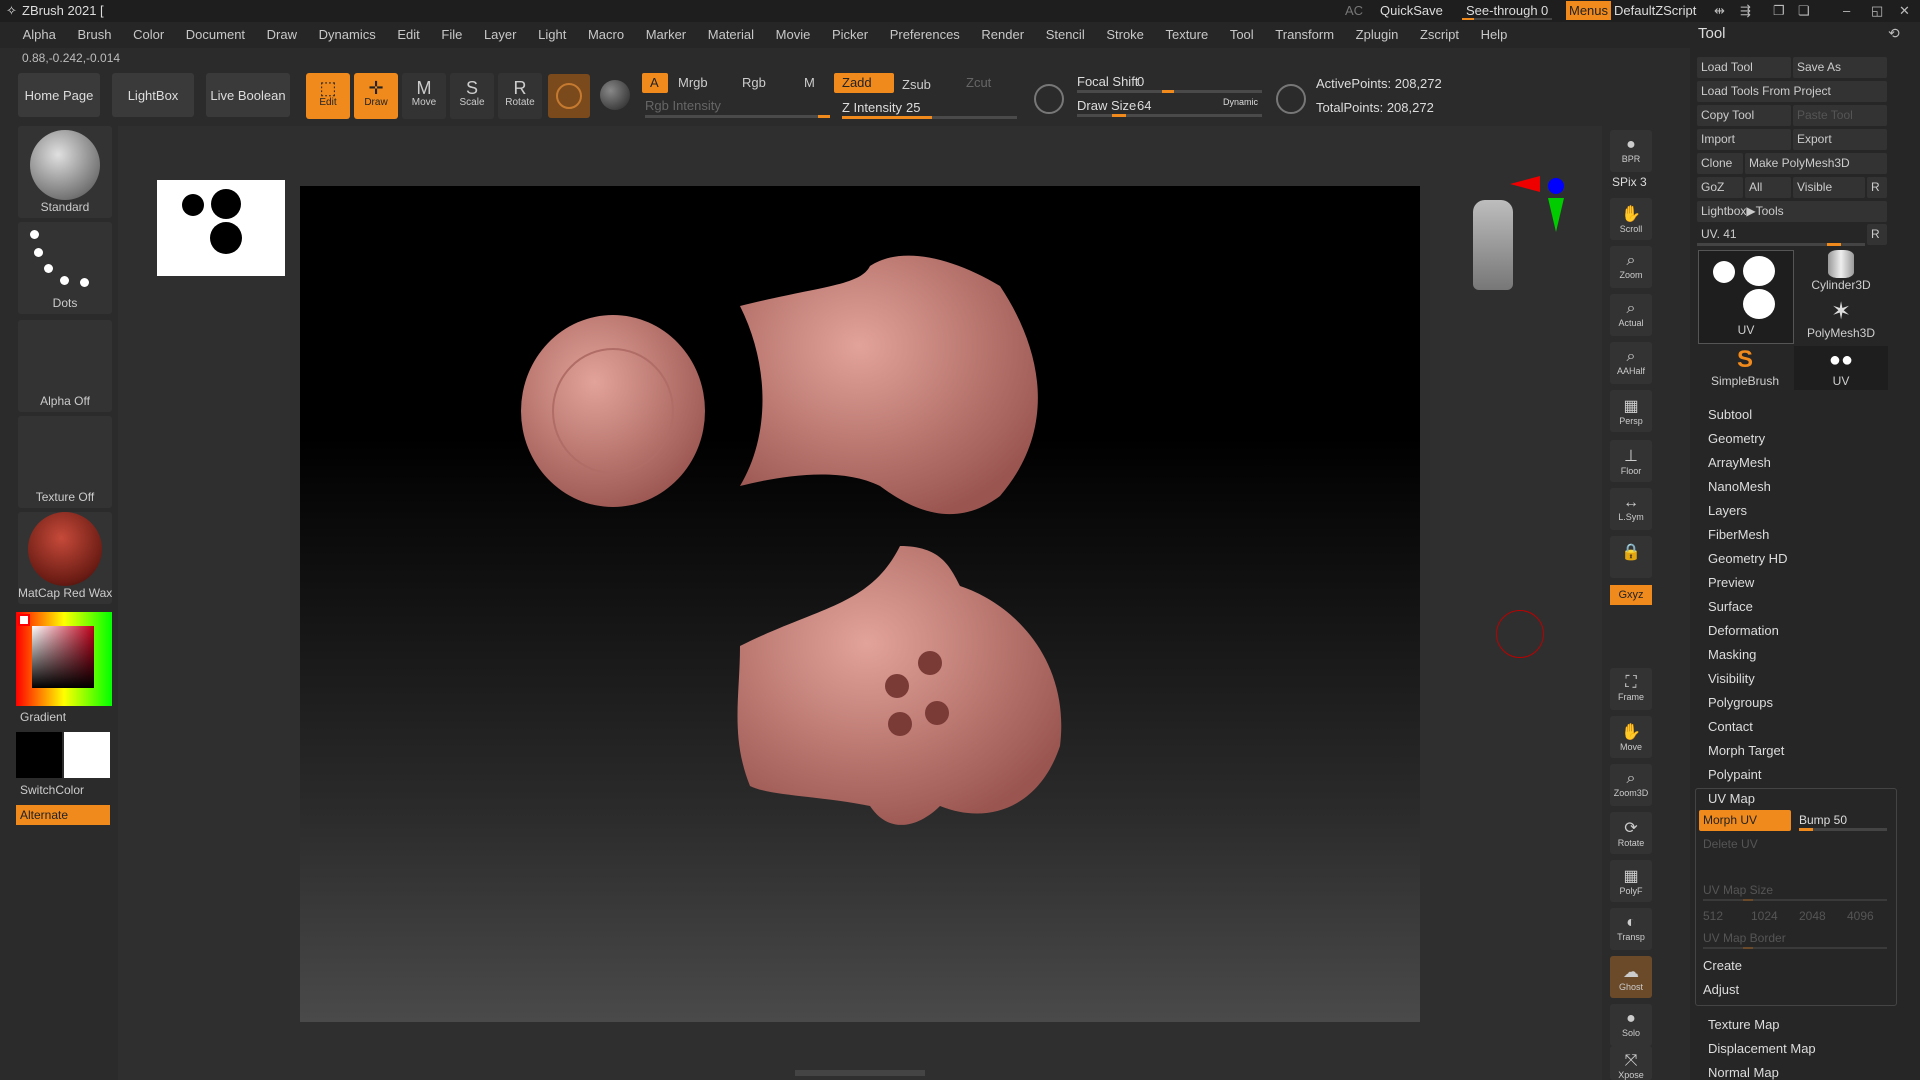 This screenshot has height=1080, width=1920. Describe the element at coordinates (1631, 881) in the screenshot. I see `polyf-button: ▦ PolyF` at that location.